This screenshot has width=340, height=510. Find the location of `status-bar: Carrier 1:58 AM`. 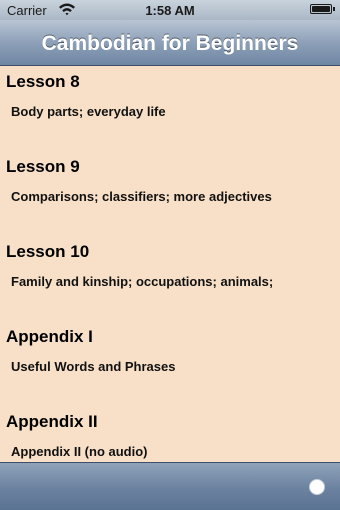

status-bar: Carrier 1:58 AM is located at coordinates (170, 10).